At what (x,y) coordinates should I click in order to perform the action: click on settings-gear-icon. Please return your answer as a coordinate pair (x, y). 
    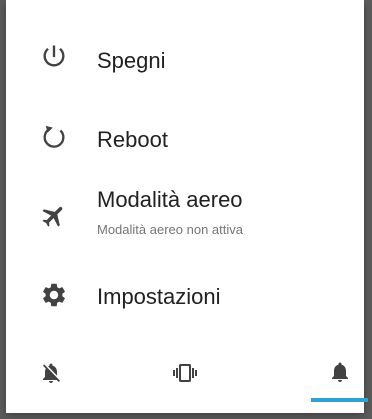
    Looking at the image, I should click on (54, 295).